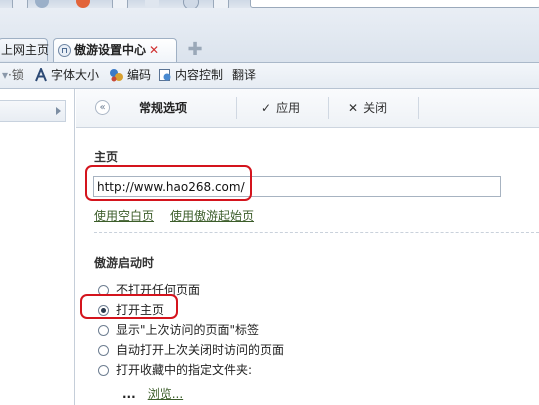 Image resolution: width=539 pixels, height=405 pixels. Describe the element at coordinates (158, 290) in the screenshot. I see `option-label: 不打开任何页面` at that location.